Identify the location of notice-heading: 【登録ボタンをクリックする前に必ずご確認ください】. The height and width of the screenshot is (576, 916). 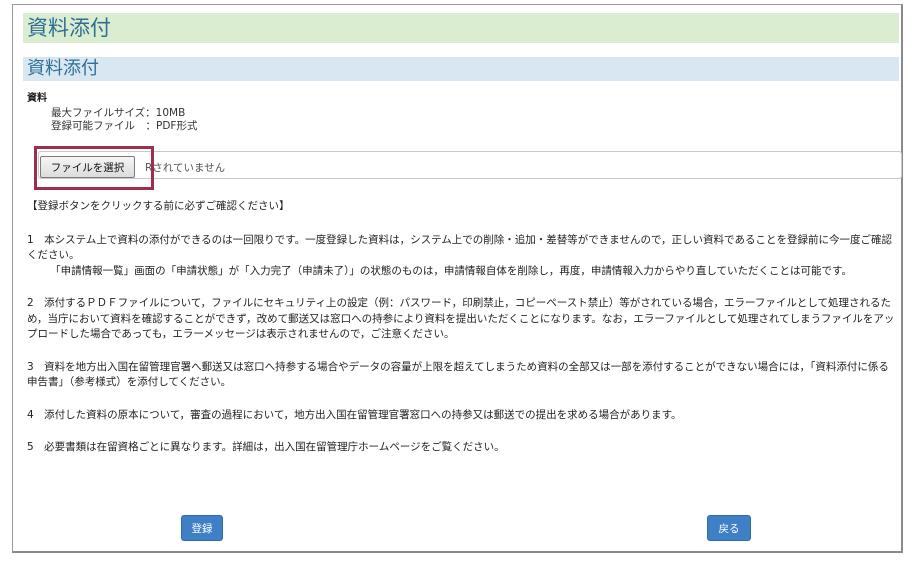
(158, 206).